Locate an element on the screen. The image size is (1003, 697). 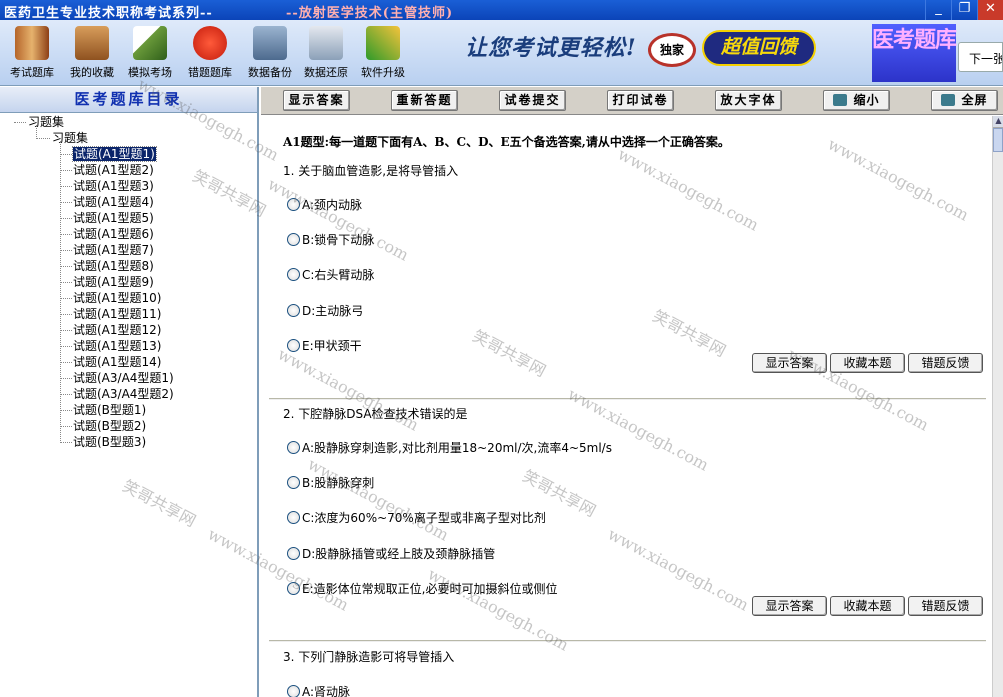
upgrade-arrow-icon is located at coordinates (383, 43).